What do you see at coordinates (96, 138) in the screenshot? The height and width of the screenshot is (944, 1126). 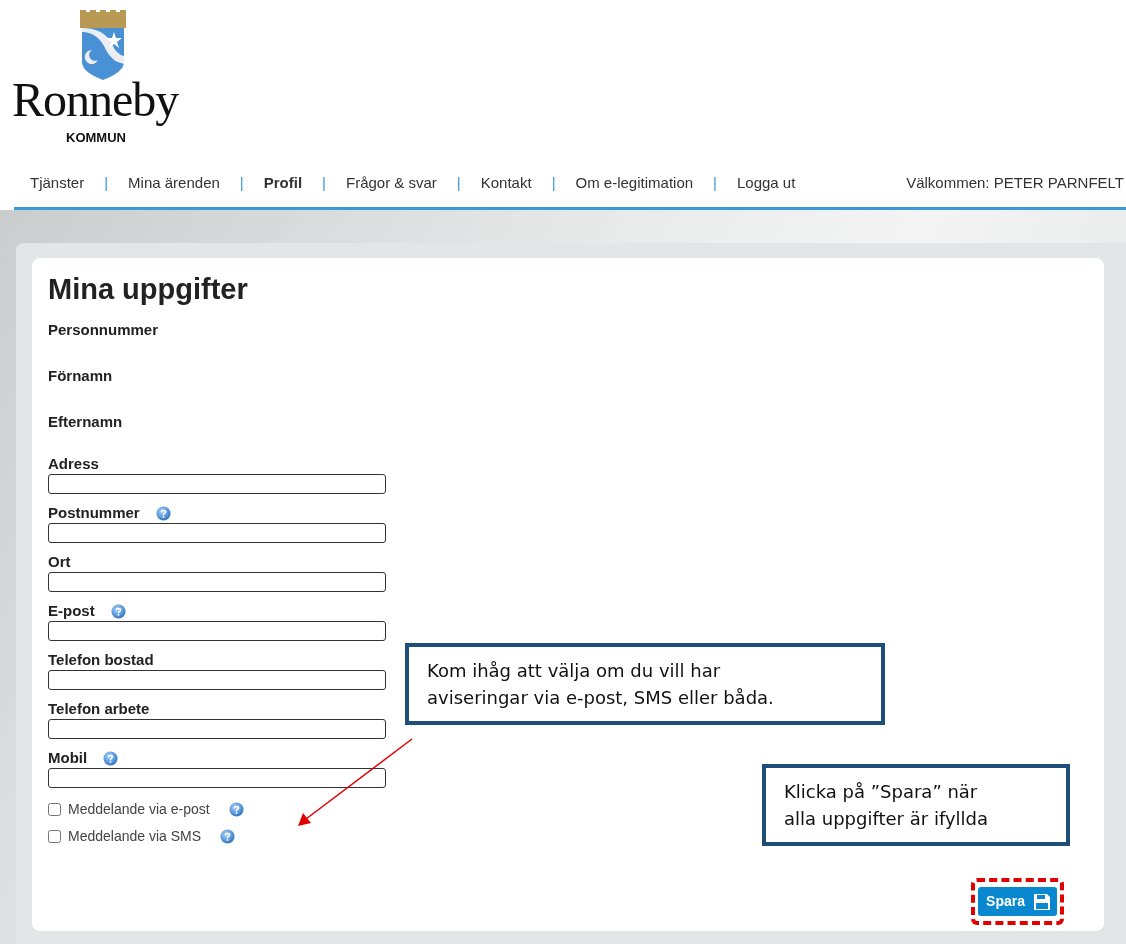 I see `logo-subtitle: KOMMUN` at bounding box center [96, 138].